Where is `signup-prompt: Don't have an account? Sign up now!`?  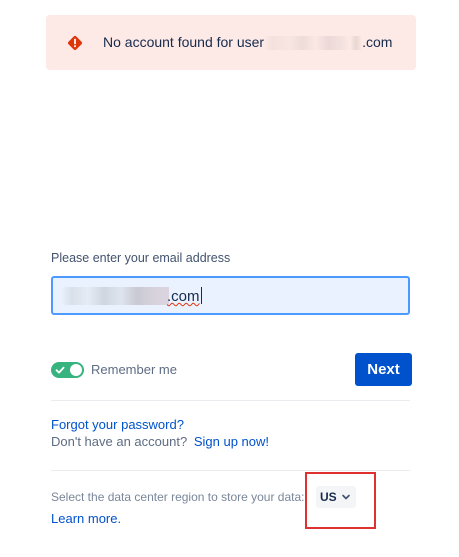 signup-prompt: Don't have an account? Sign up now! is located at coordinates (160, 441).